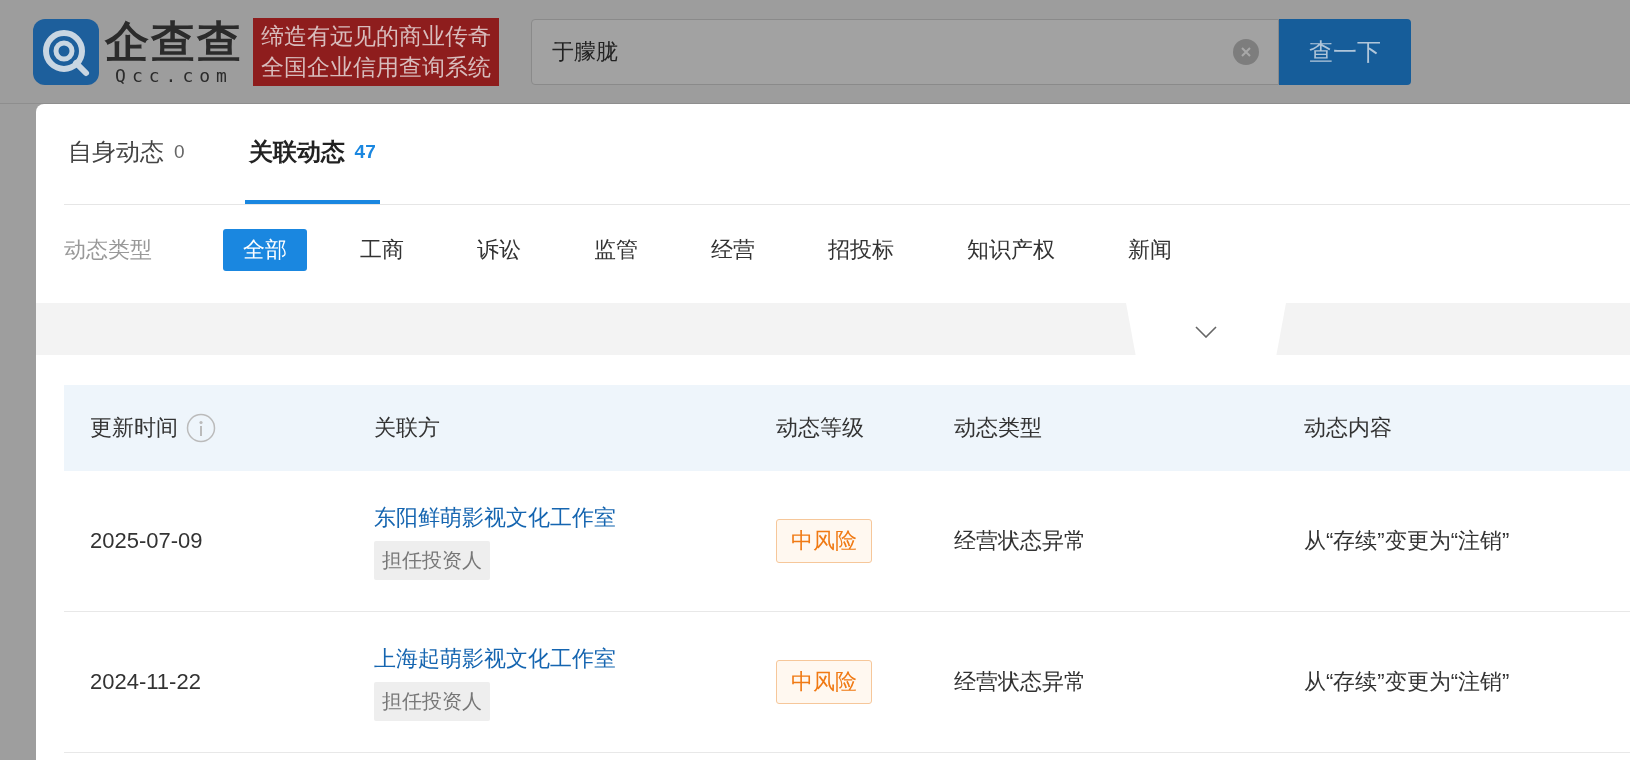 The width and height of the screenshot is (1630, 760). Describe the element at coordinates (145, 681) in the screenshot. I see `date-text: 2024-11-22` at that location.